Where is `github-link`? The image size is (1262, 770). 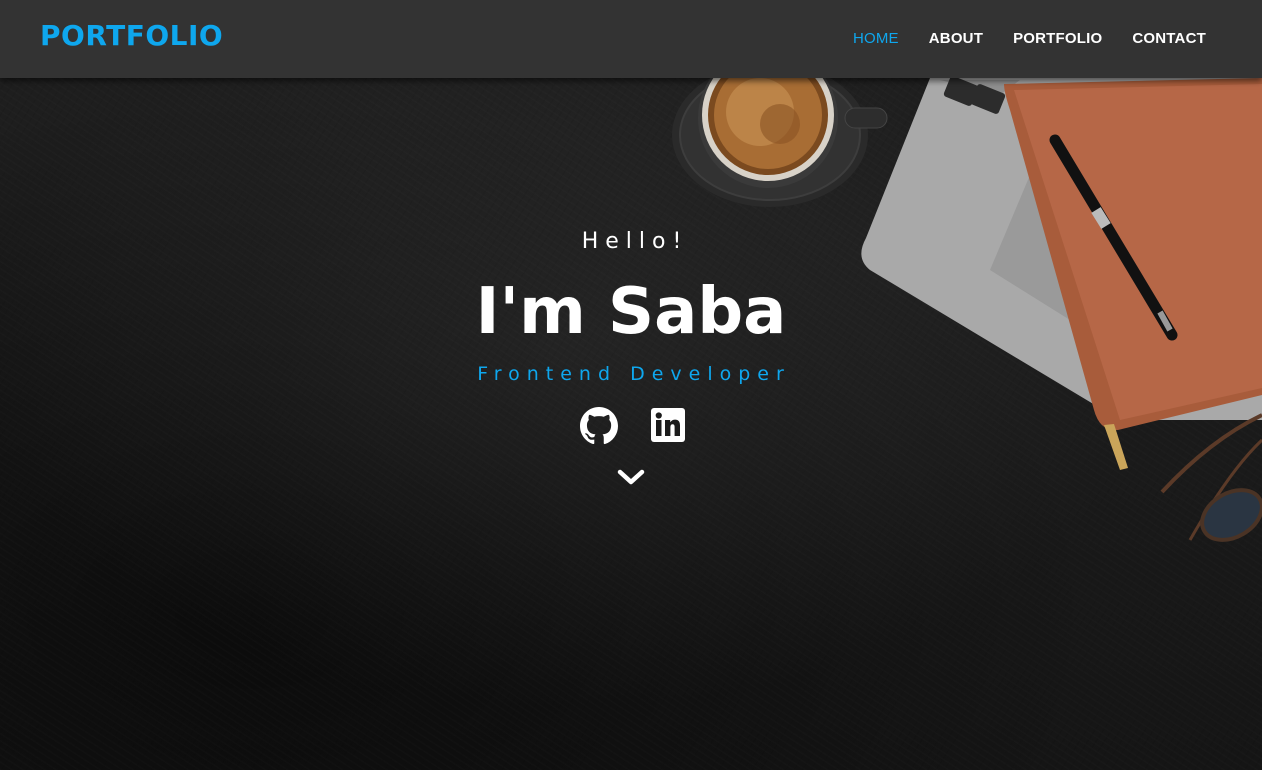
github-link is located at coordinates (599, 426).